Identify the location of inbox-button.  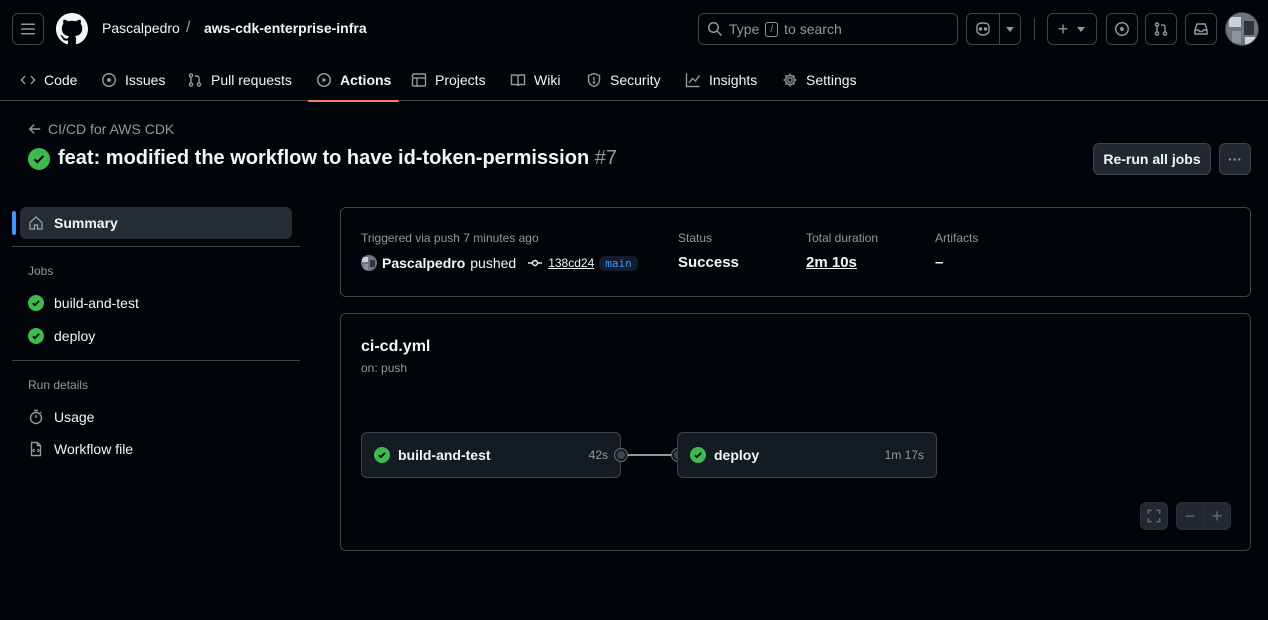
(1201, 29).